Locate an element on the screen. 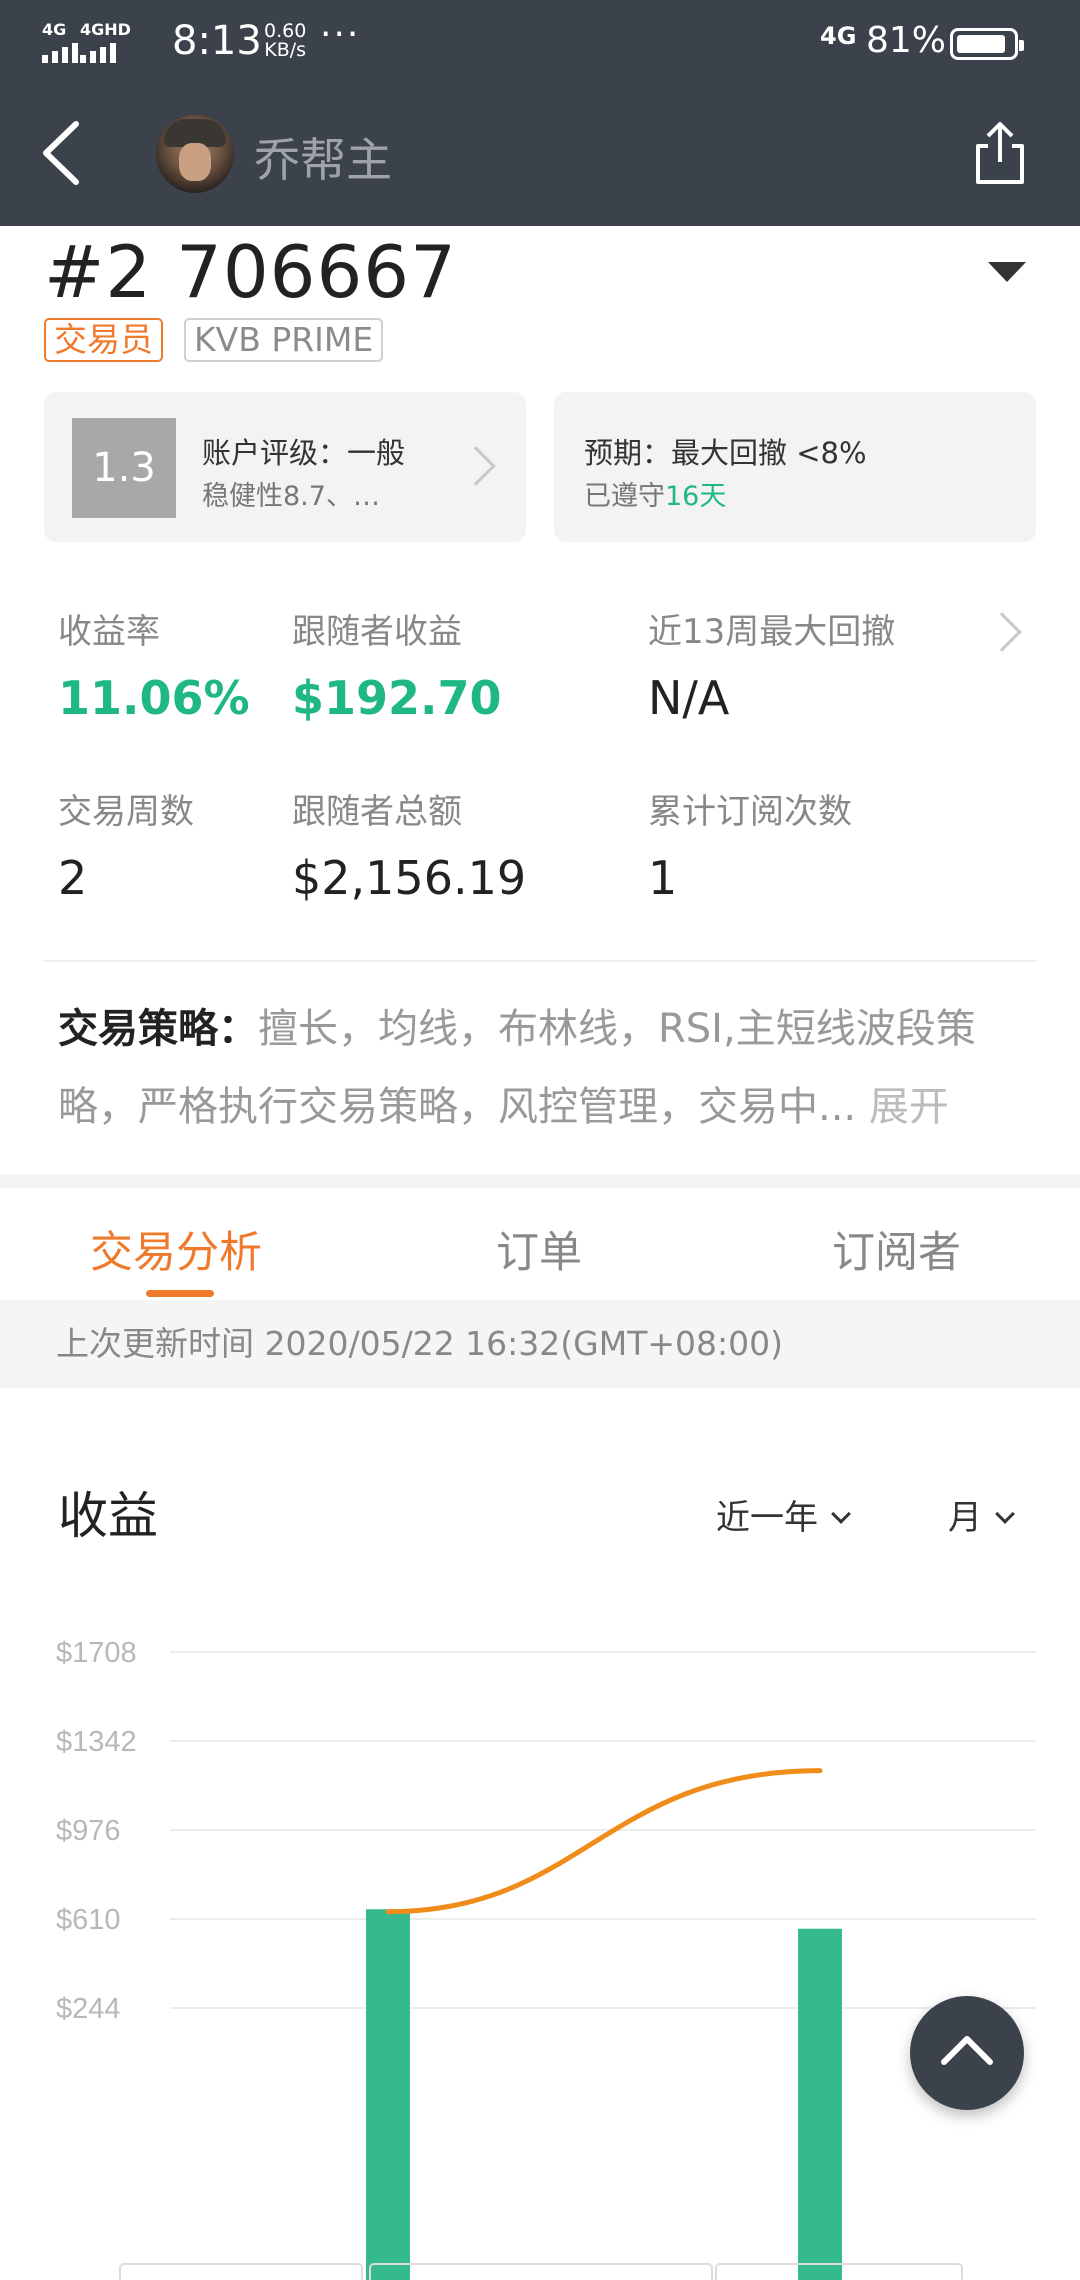 The image size is (1080, 2280). expect-prefix: 已遵守 is located at coordinates (624, 496).